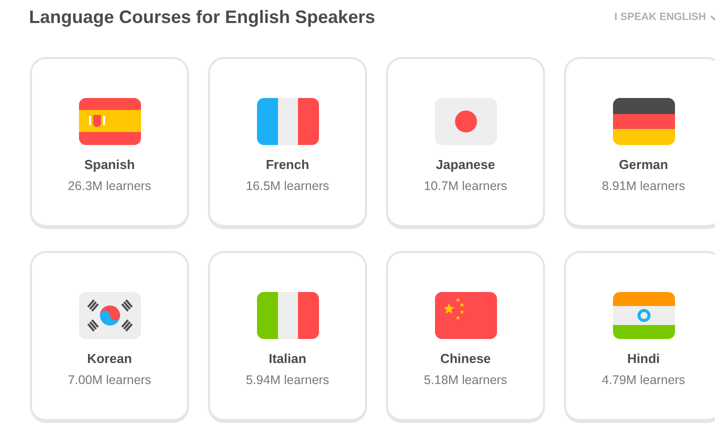 The width and height of the screenshot is (715, 442). Describe the element at coordinates (287, 143) in the screenshot. I see `course-card: French 16.5M learners` at that location.